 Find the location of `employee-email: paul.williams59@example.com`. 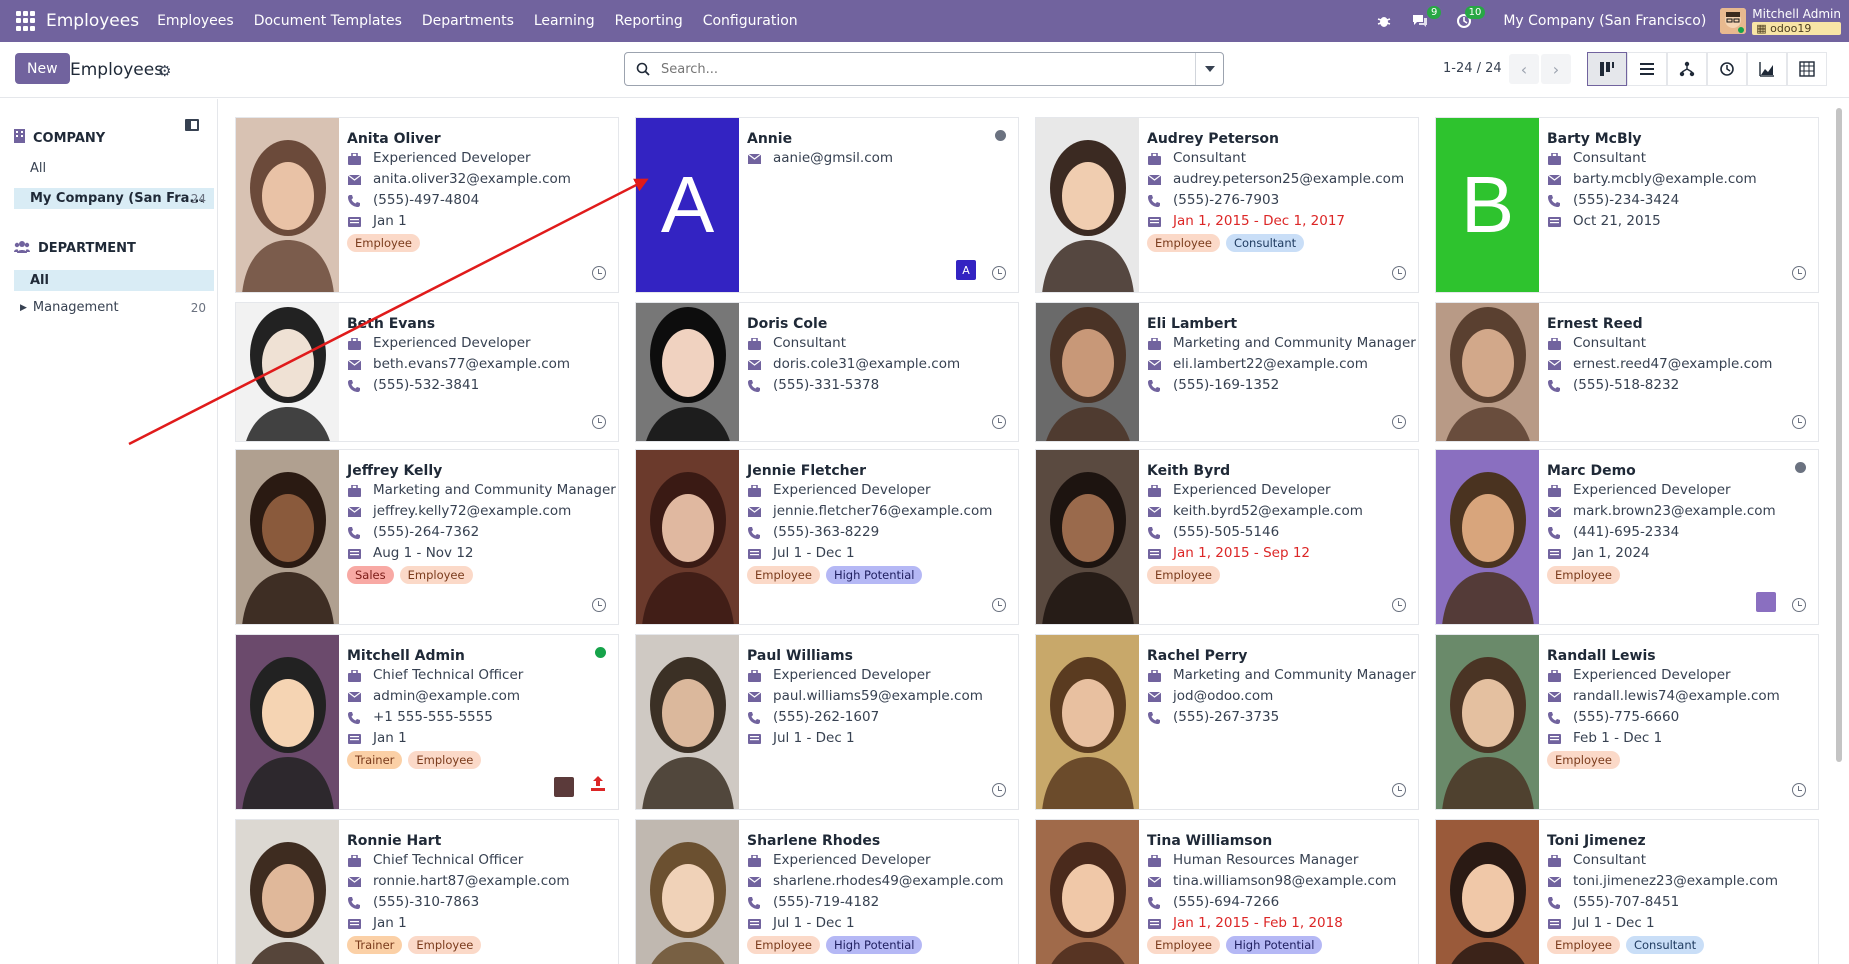

employee-email: paul.williams59@example.com is located at coordinates (878, 696).